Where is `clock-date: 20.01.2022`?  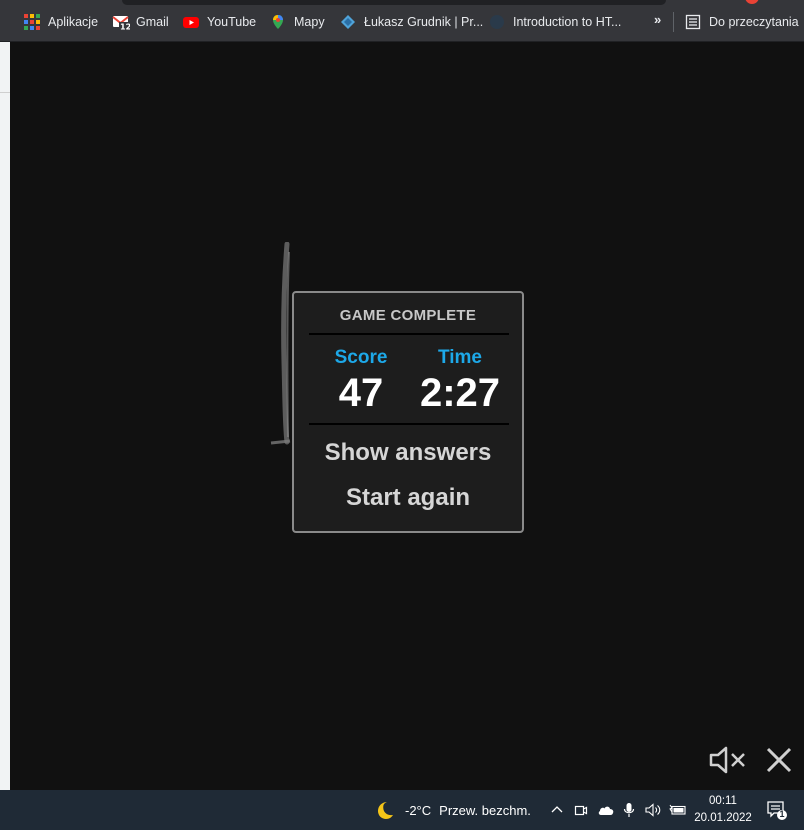 clock-date: 20.01.2022 is located at coordinates (723, 818).